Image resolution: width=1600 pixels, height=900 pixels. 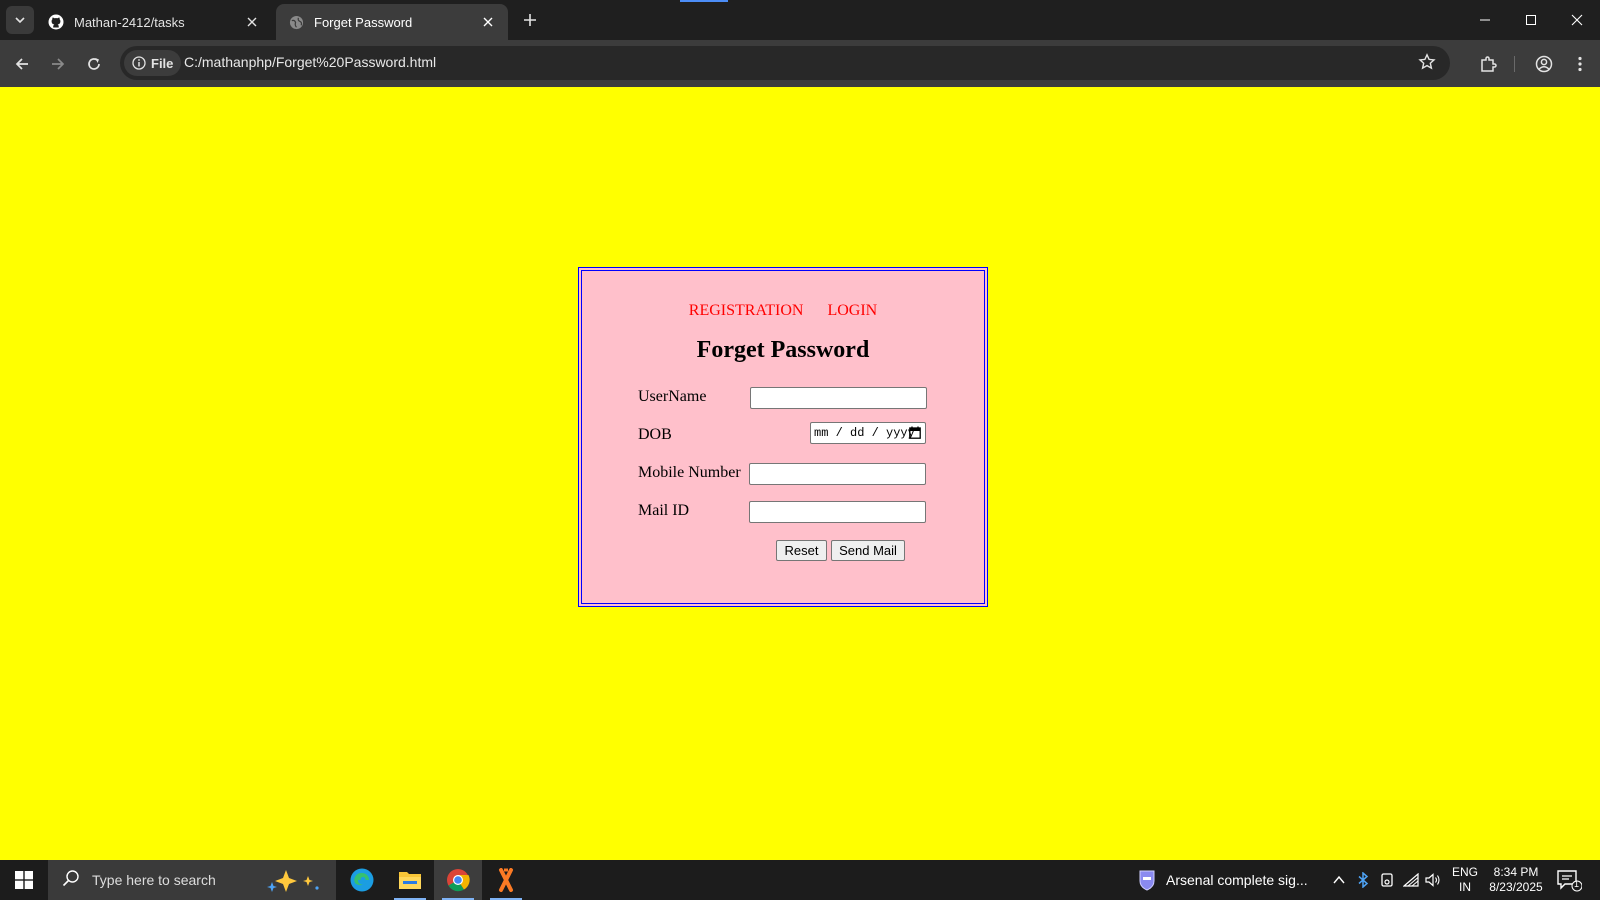 I want to click on clock-time: 8:34 PM, so click(x=1516, y=872).